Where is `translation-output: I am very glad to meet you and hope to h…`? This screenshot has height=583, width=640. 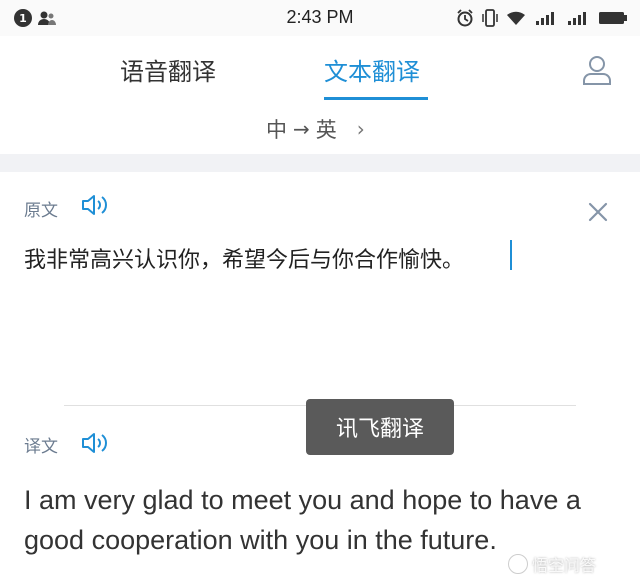 translation-output: I am very glad to meet you and hope to h… is located at coordinates (302, 520).